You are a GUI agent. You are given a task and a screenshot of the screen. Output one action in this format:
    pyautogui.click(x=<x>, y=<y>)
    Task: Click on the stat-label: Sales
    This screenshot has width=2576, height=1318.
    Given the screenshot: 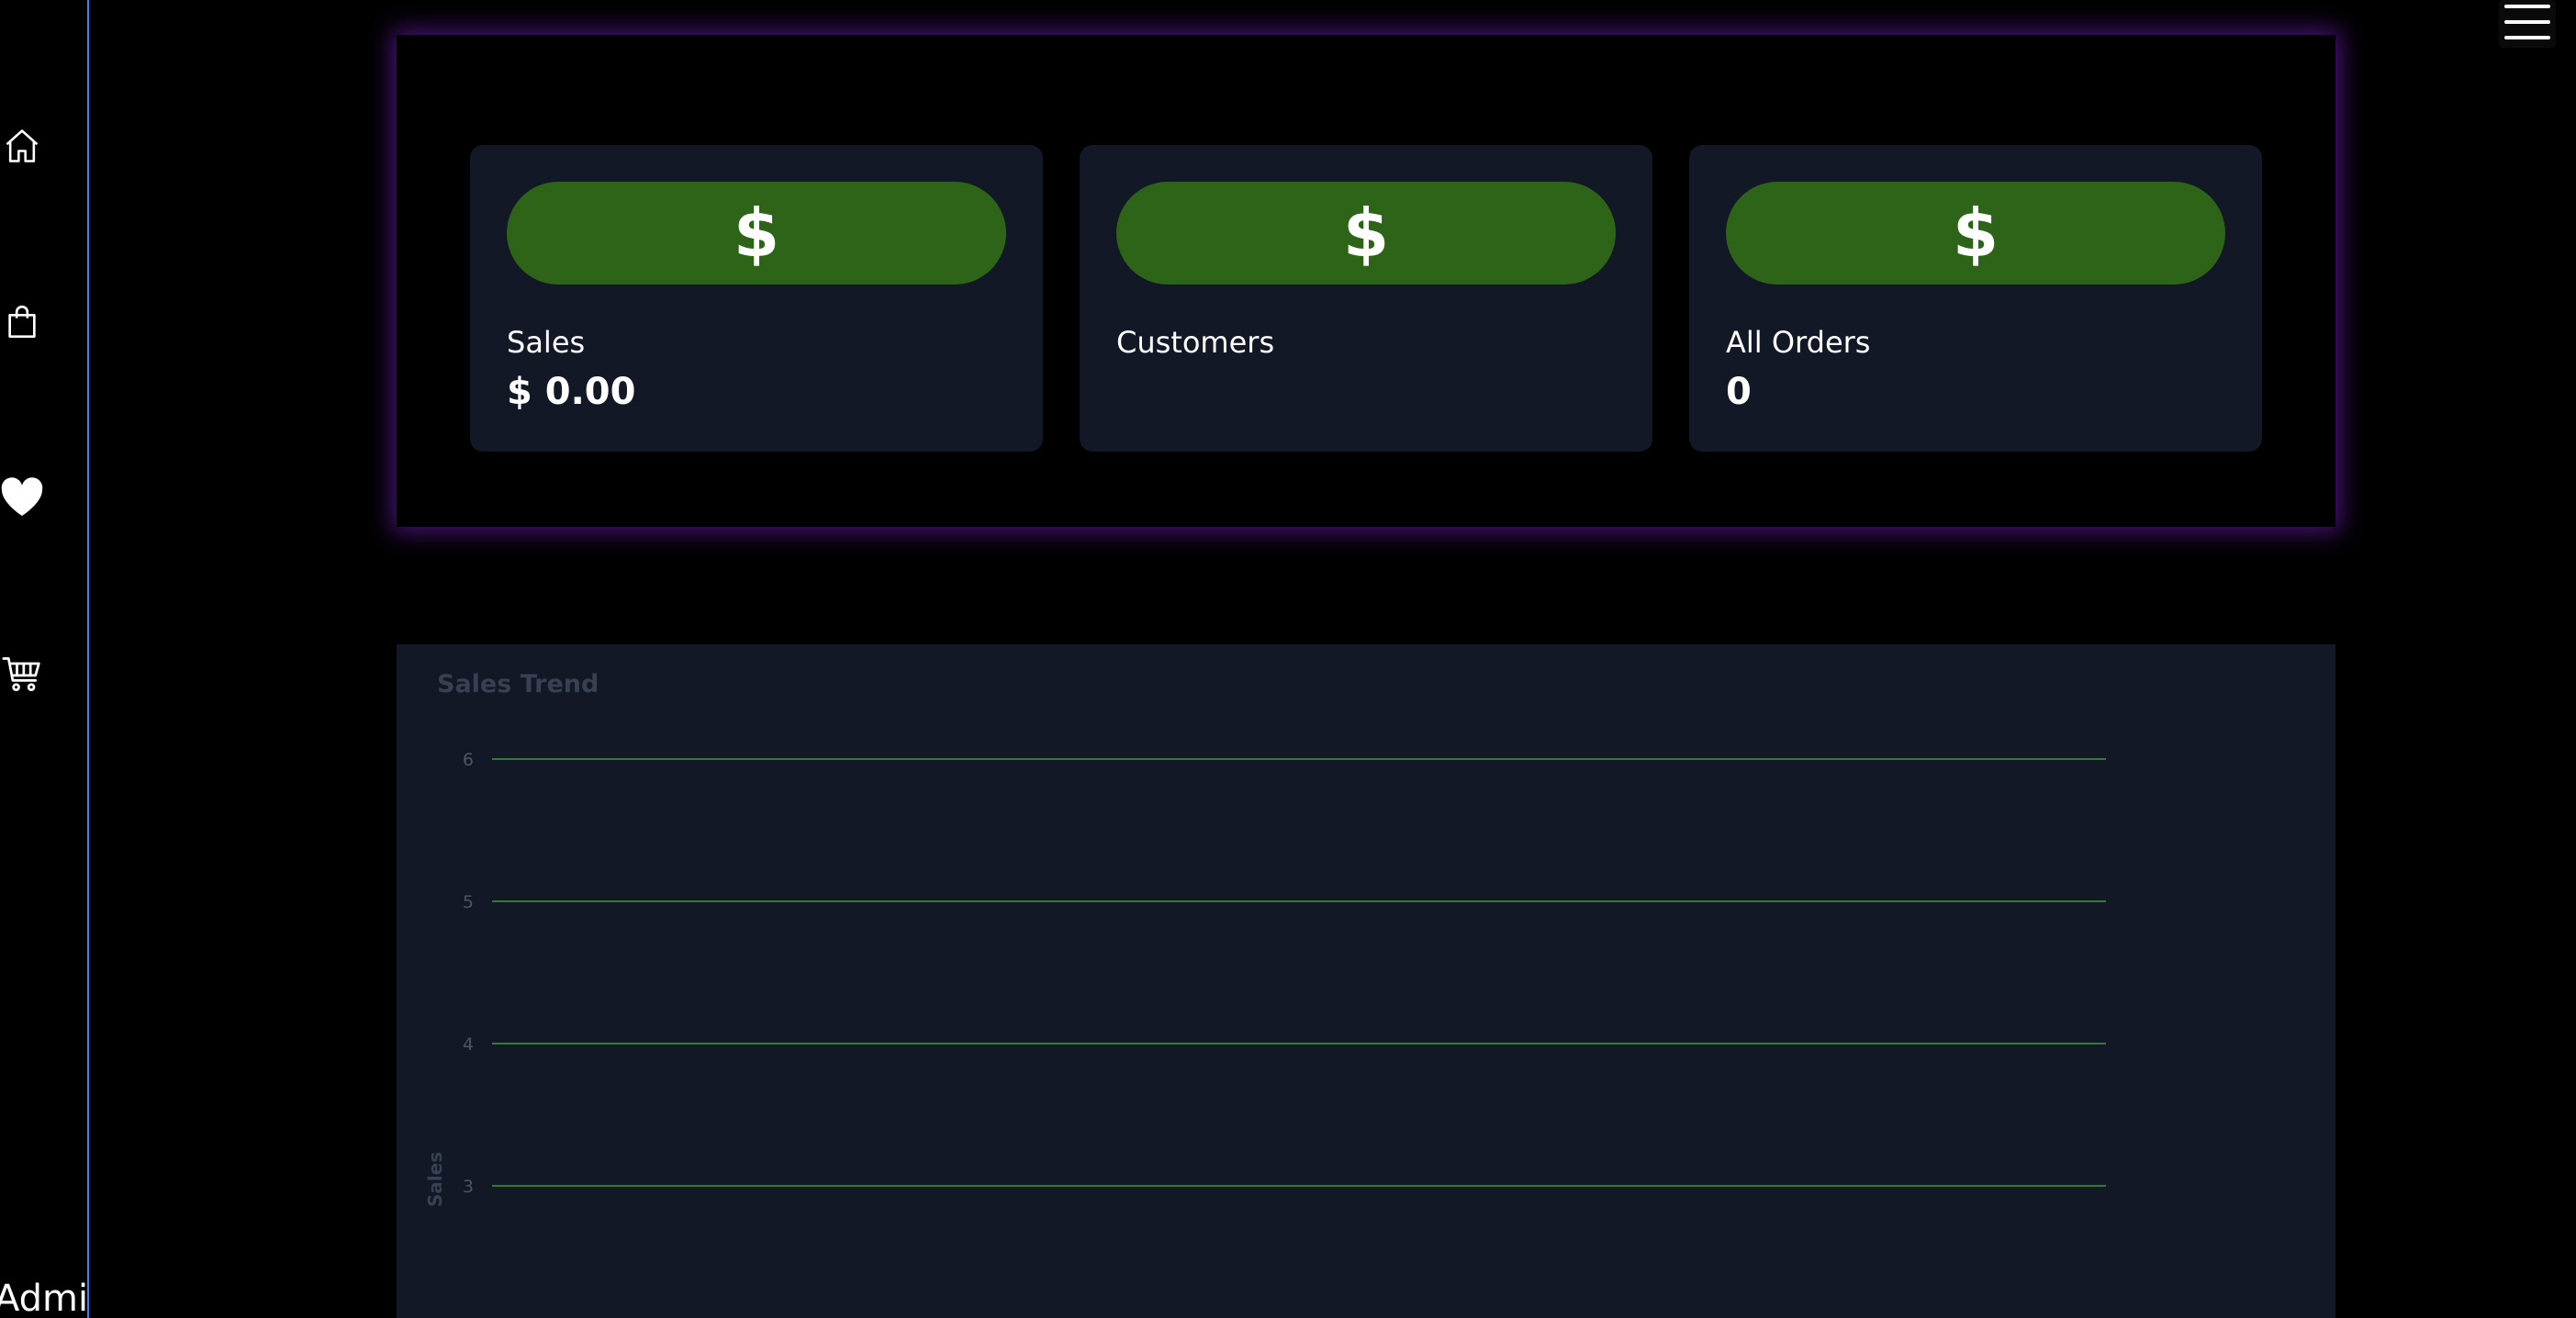 What is the action you would take?
    pyautogui.click(x=546, y=342)
    